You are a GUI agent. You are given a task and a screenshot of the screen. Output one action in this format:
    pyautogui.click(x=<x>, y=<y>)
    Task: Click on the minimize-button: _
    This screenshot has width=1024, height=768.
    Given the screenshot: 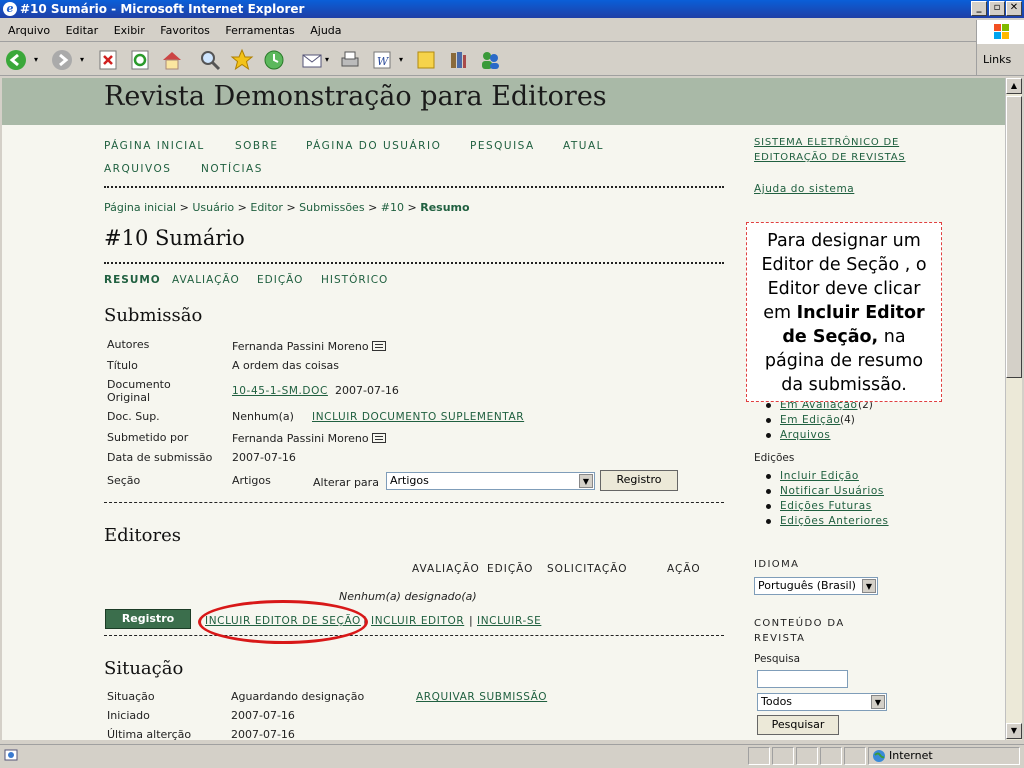 What is the action you would take?
    pyautogui.click(x=979, y=8)
    